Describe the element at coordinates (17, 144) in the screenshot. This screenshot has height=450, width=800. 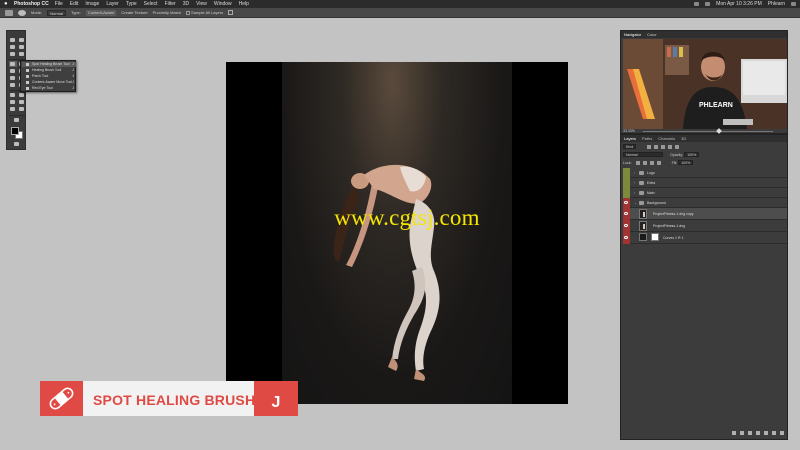
I see `quick-mask-icon` at that location.